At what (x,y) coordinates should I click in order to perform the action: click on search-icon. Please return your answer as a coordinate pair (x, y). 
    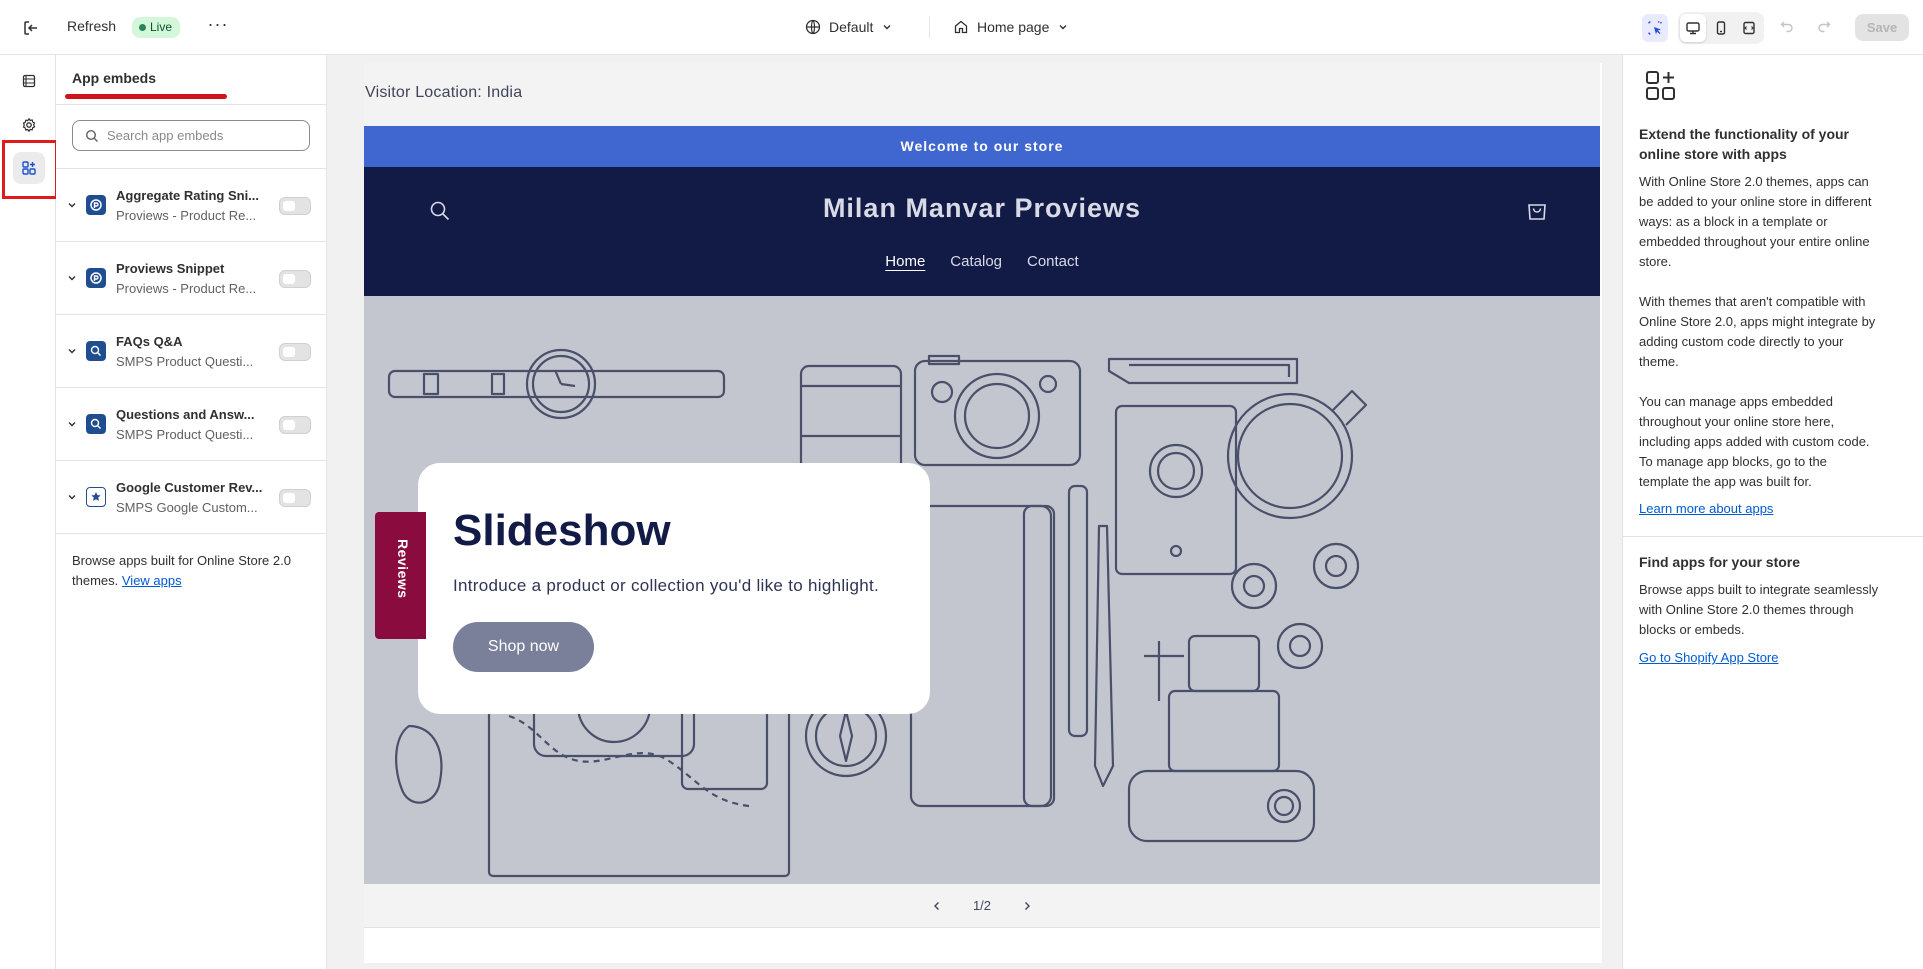
    Looking at the image, I should click on (91, 135).